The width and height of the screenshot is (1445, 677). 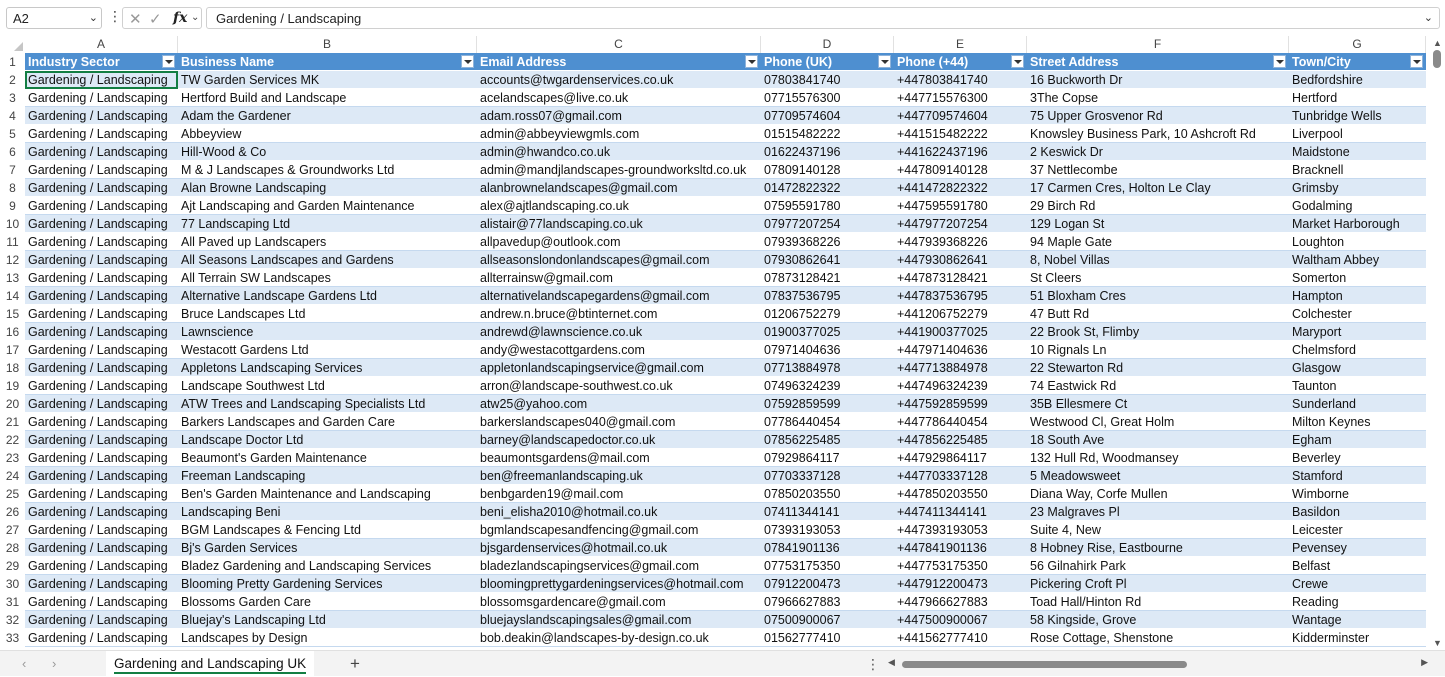 What do you see at coordinates (1158, 80) in the screenshot?
I see `table-cell: 16 Buckworth Dr` at bounding box center [1158, 80].